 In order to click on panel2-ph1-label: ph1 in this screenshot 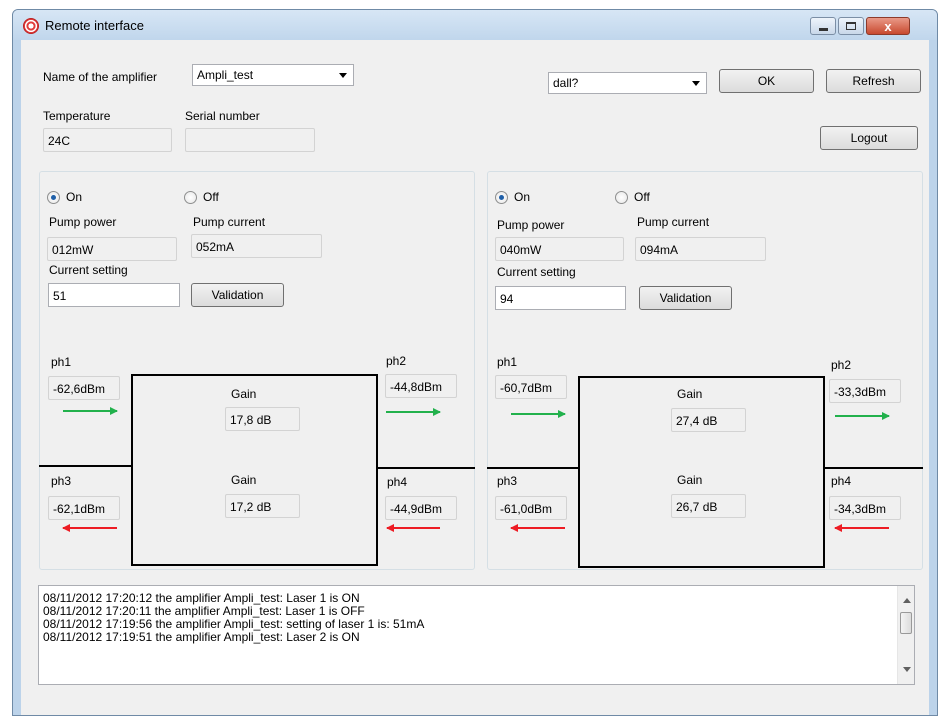, I will do `click(507, 362)`.